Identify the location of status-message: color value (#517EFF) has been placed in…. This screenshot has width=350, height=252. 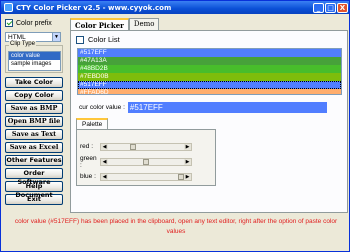
(176, 226).